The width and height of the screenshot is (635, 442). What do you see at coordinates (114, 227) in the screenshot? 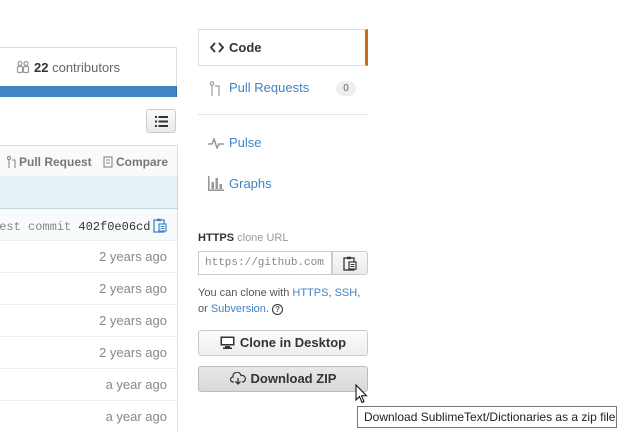
I see `latest-commit-hash: 402f0e06cd` at bounding box center [114, 227].